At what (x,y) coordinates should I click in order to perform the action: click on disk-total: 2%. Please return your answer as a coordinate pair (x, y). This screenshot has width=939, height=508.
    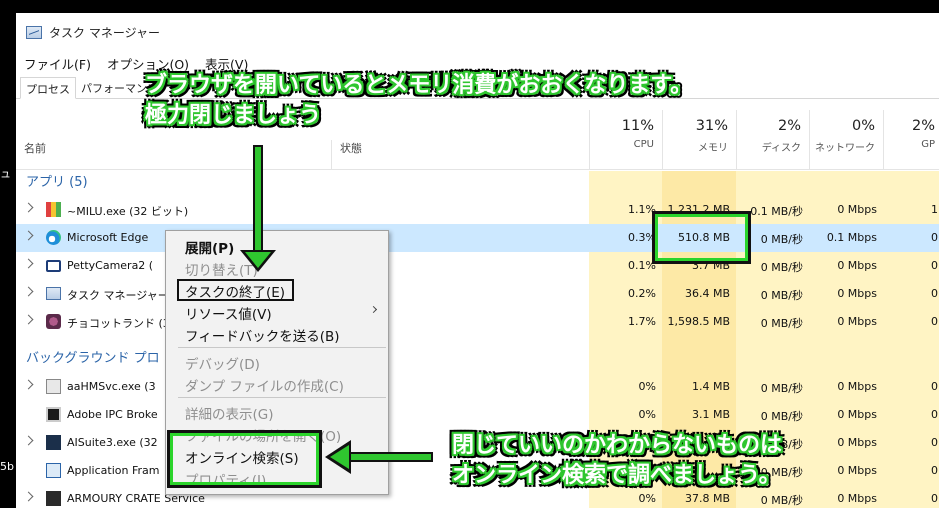
    Looking at the image, I should click on (789, 126).